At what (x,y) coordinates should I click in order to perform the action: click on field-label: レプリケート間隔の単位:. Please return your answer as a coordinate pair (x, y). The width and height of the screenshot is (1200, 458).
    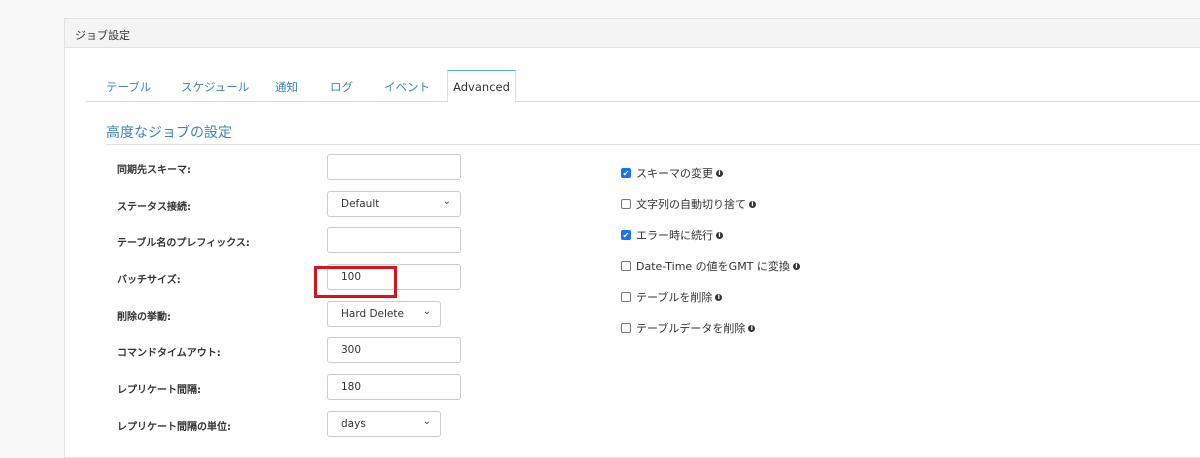
    Looking at the image, I should click on (174, 427).